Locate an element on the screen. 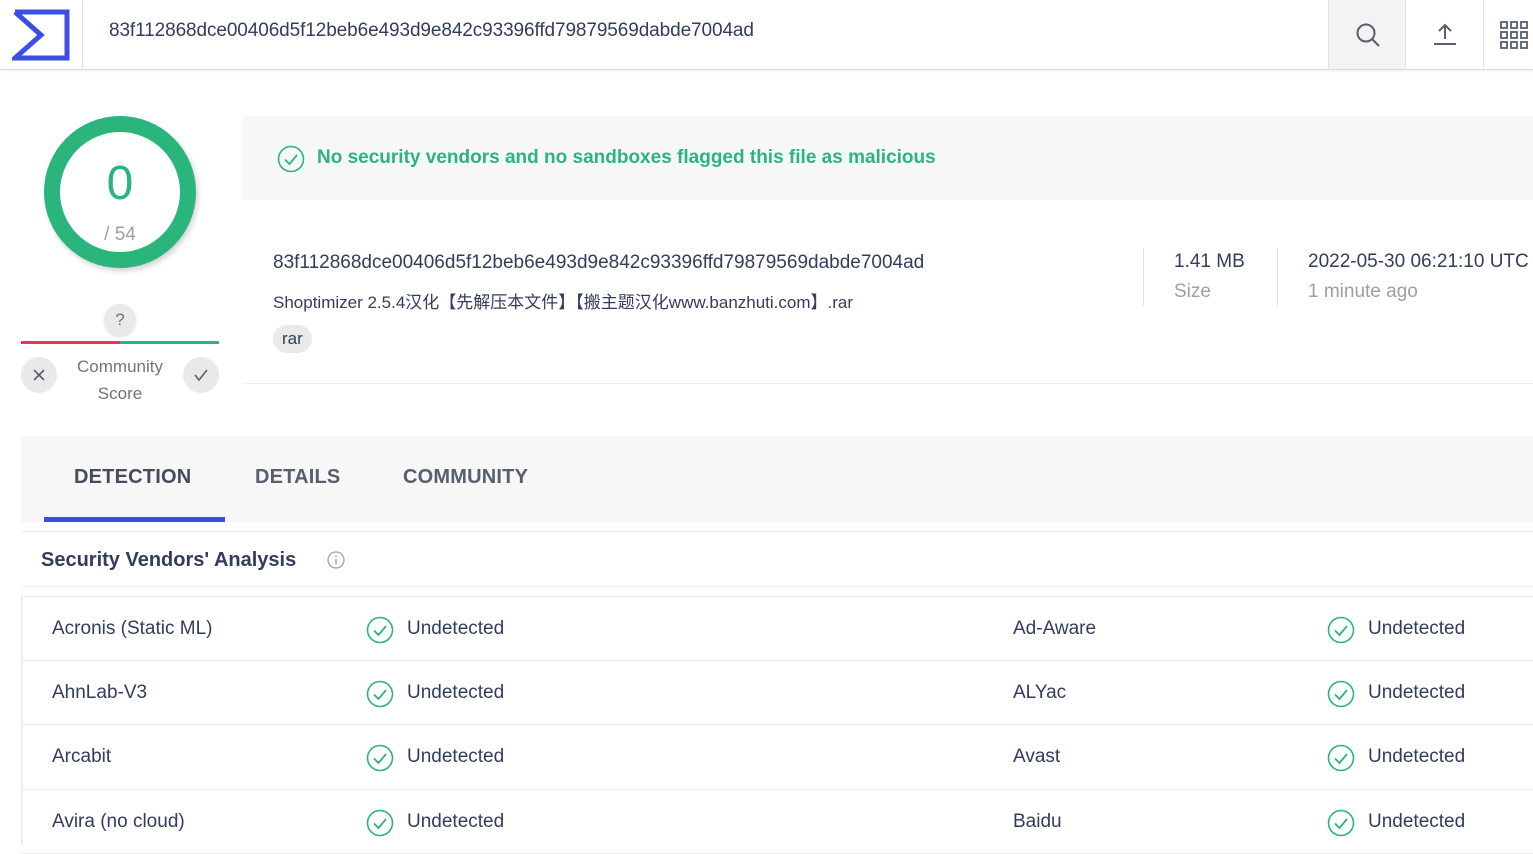 This screenshot has width=1533, height=854. vendor-name: AhnLab-V3 is located at coordinates (99, 693).